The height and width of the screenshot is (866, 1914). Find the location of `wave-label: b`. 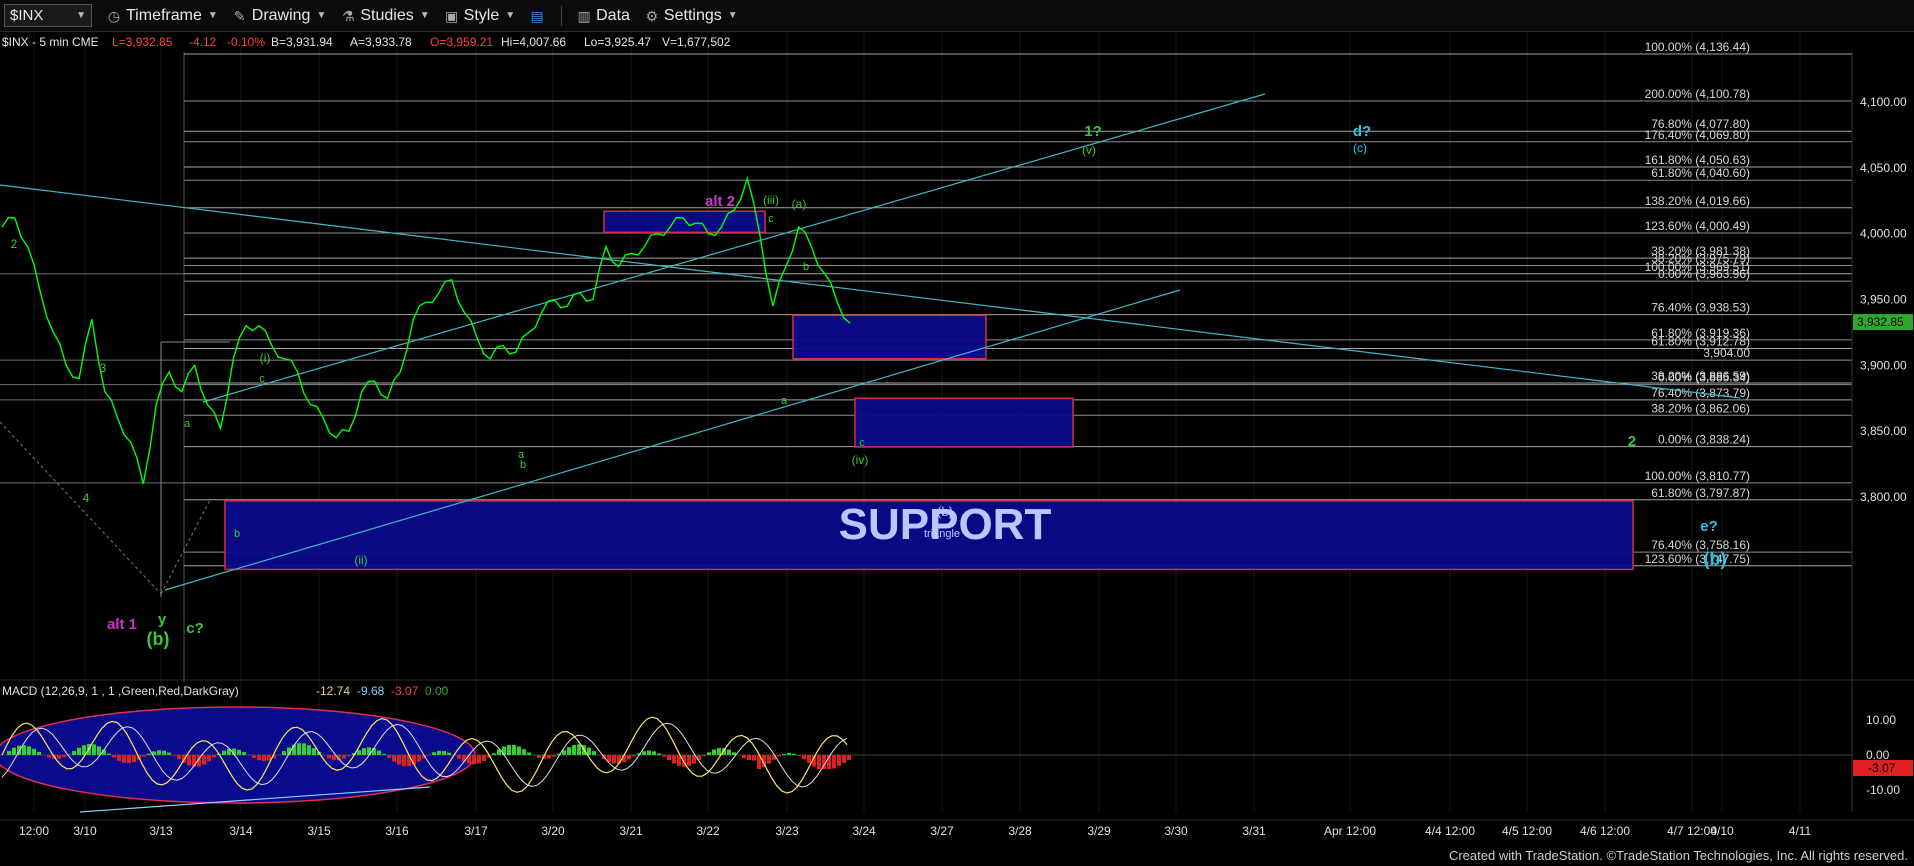

wave-label: b is located at coordinates (806, 267).